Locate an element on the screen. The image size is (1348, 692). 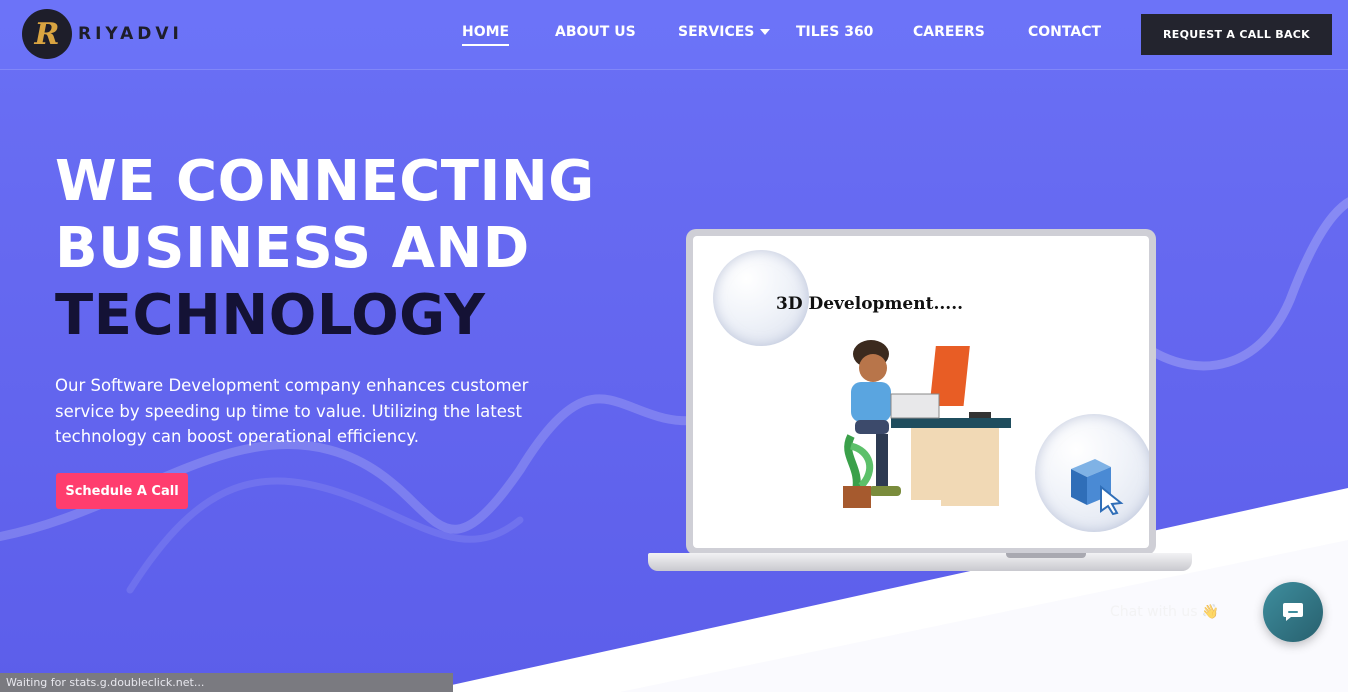
nav-home: HOME is located at coordinates (486, 35).